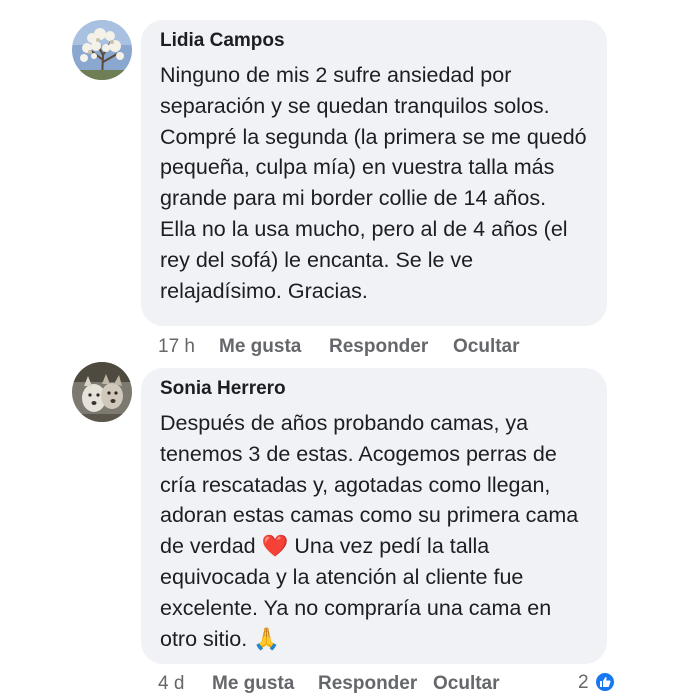 The image size is (700, 700). Describe the element at coordinates (176, 347) in the screenshot. I see `timestamp: 17 h` at that location.